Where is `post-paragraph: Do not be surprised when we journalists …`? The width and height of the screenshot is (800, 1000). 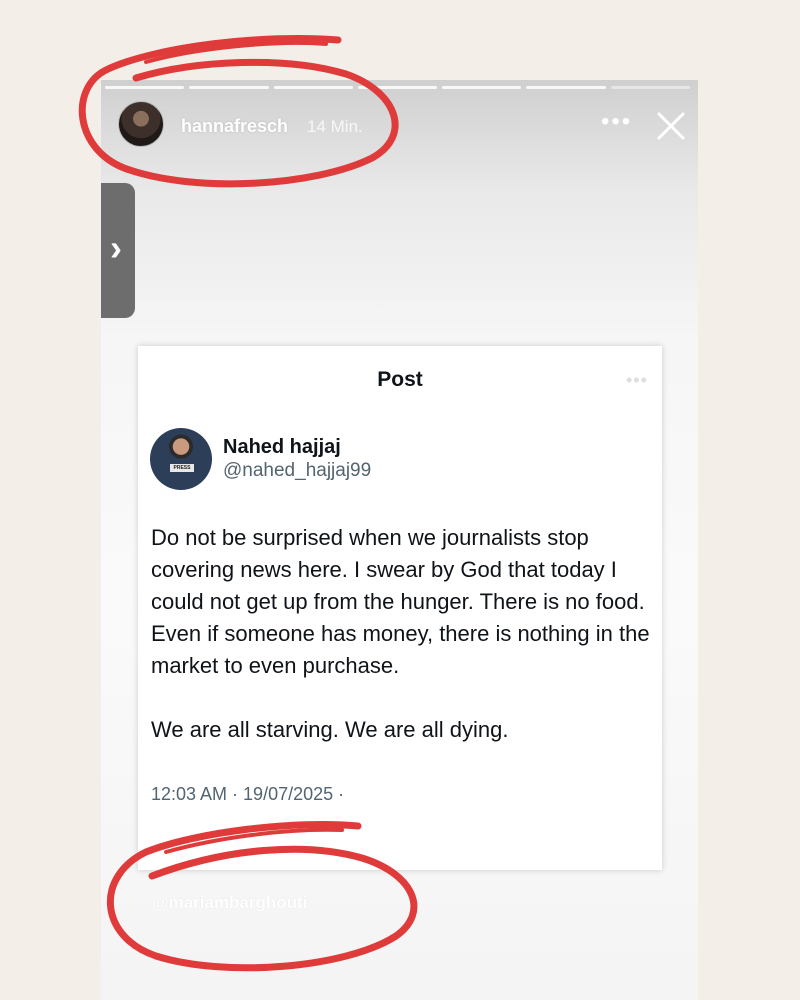 post-paragraph: Do not be surprised when we journalists … is located at coordinates (400, 601).